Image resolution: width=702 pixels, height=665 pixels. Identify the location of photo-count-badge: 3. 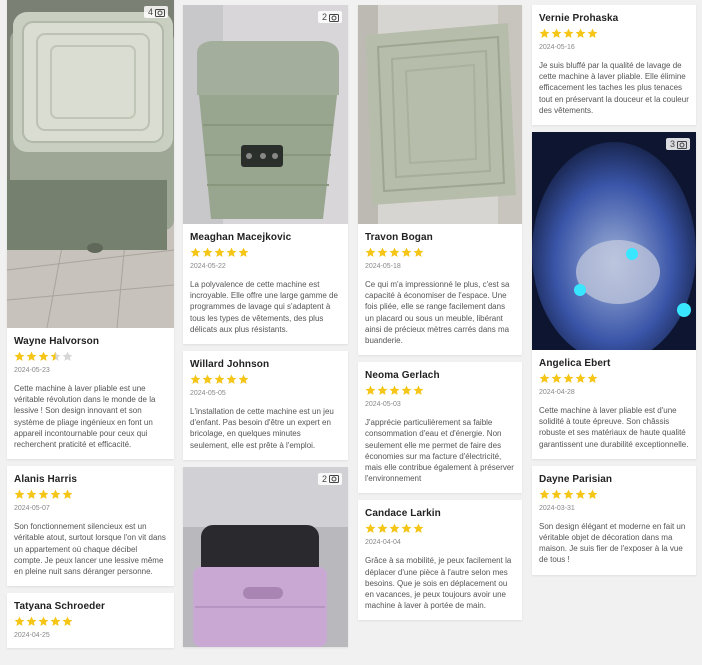
(677, 144).